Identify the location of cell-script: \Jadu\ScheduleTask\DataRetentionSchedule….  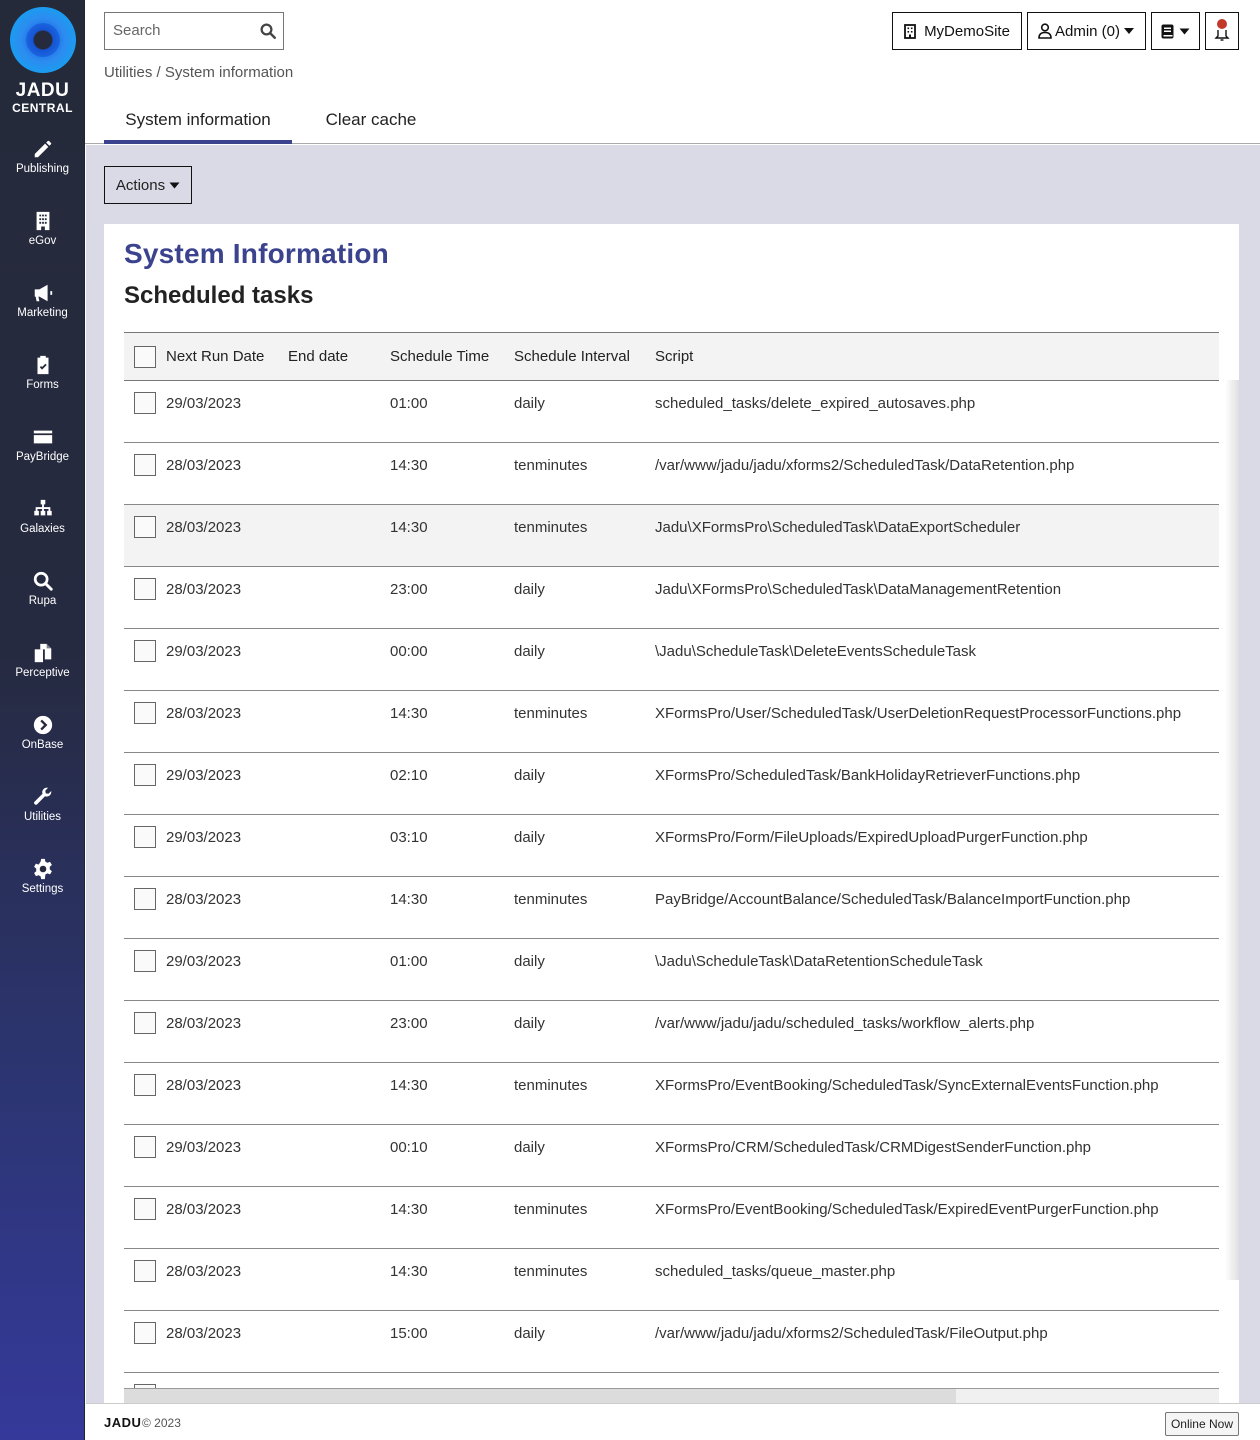
(819, 961).